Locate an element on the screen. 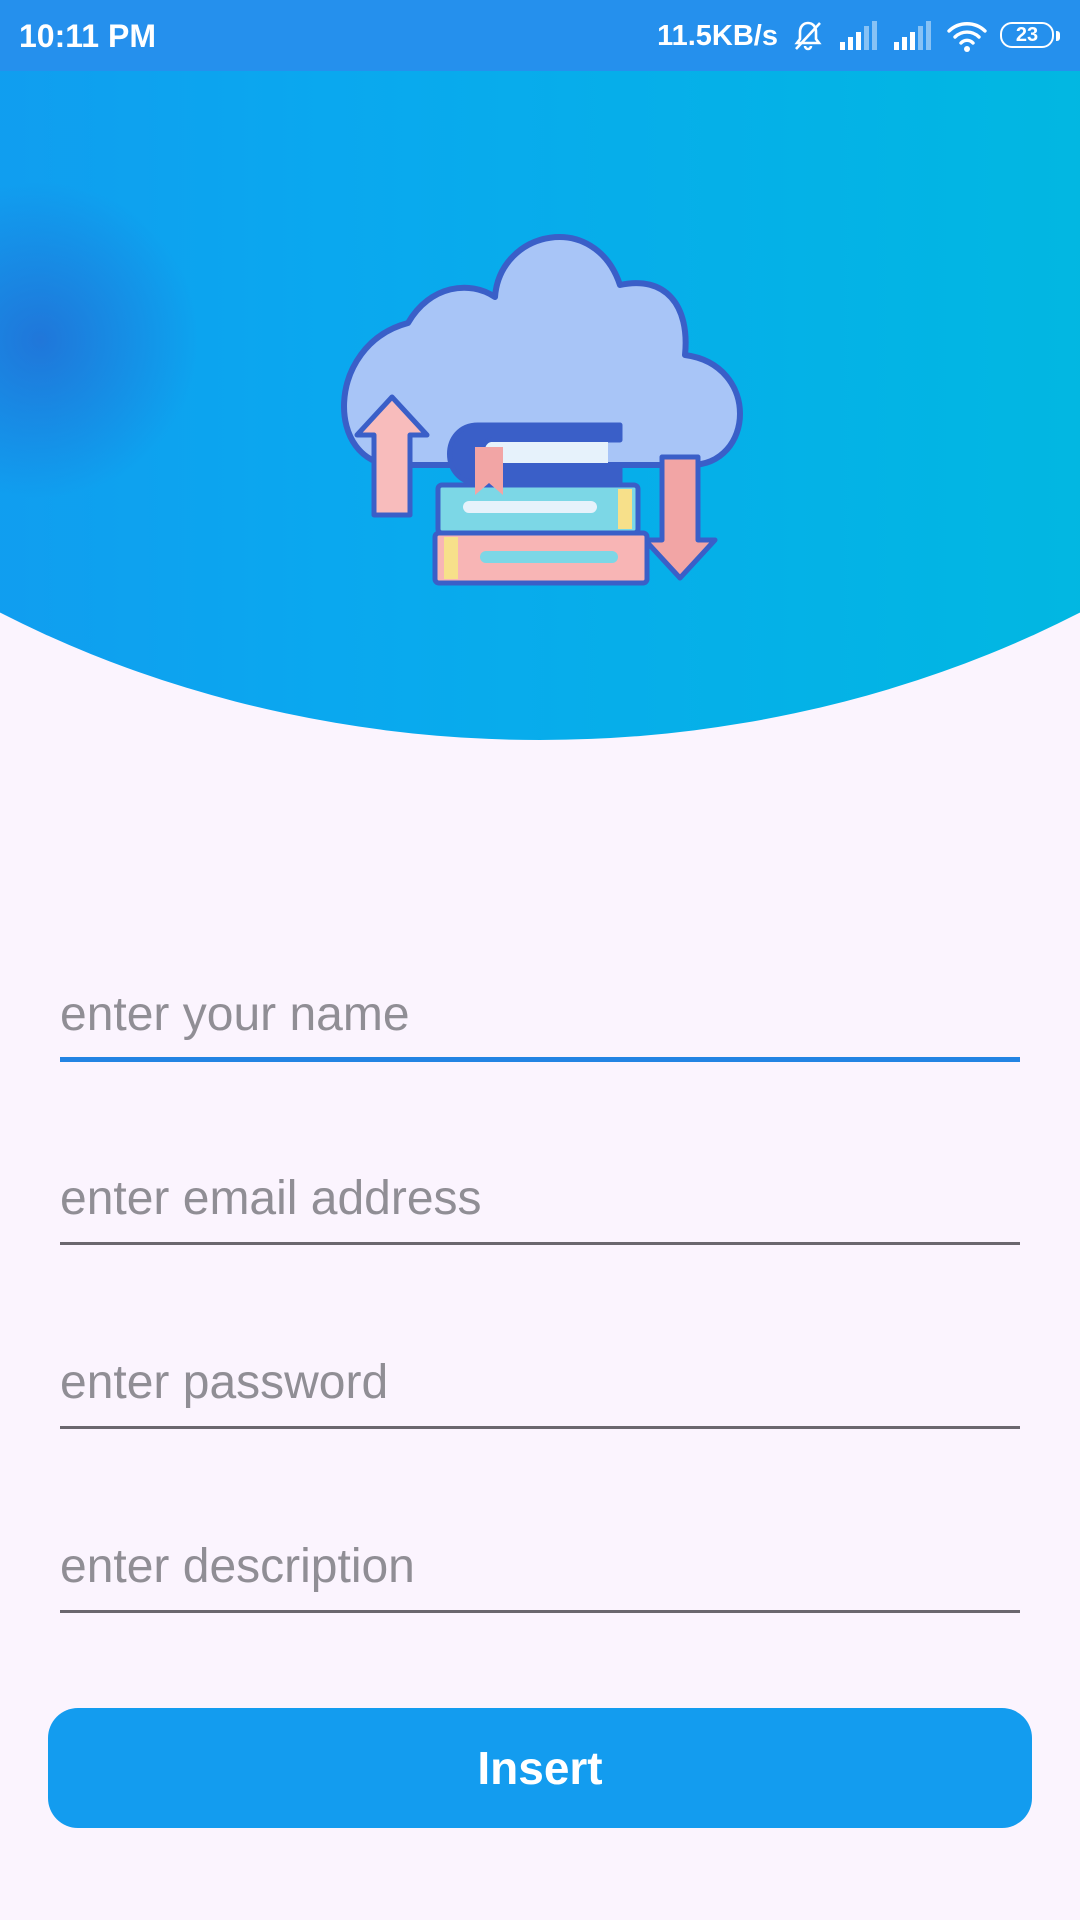 The height and width of the screenshot is (1920, 1080). status-icons: 11.5KB/s 23 is located at coordinates (859, 36).